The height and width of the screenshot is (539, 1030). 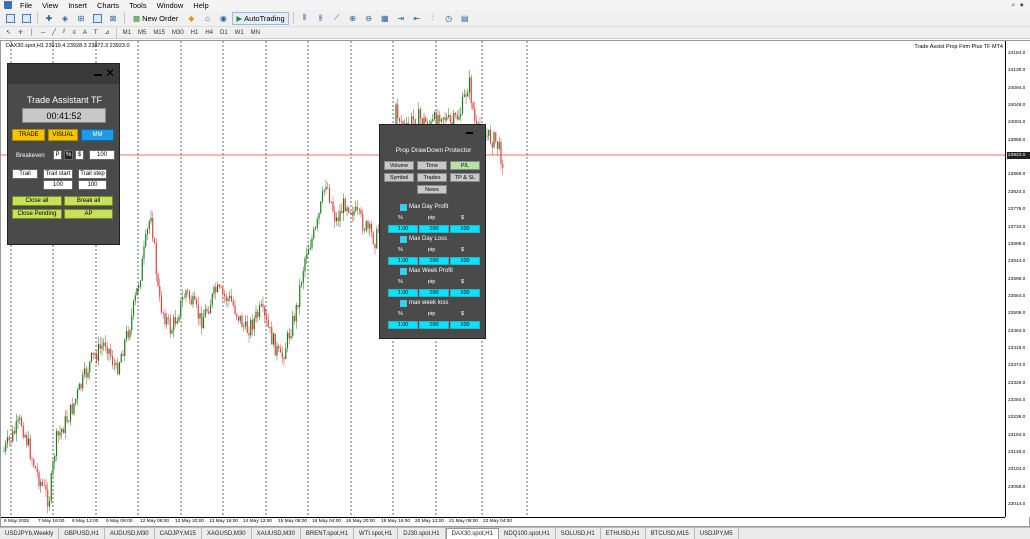 I want to click on chart-tab: XAGUSD,M30, so click(x=227, y=533).